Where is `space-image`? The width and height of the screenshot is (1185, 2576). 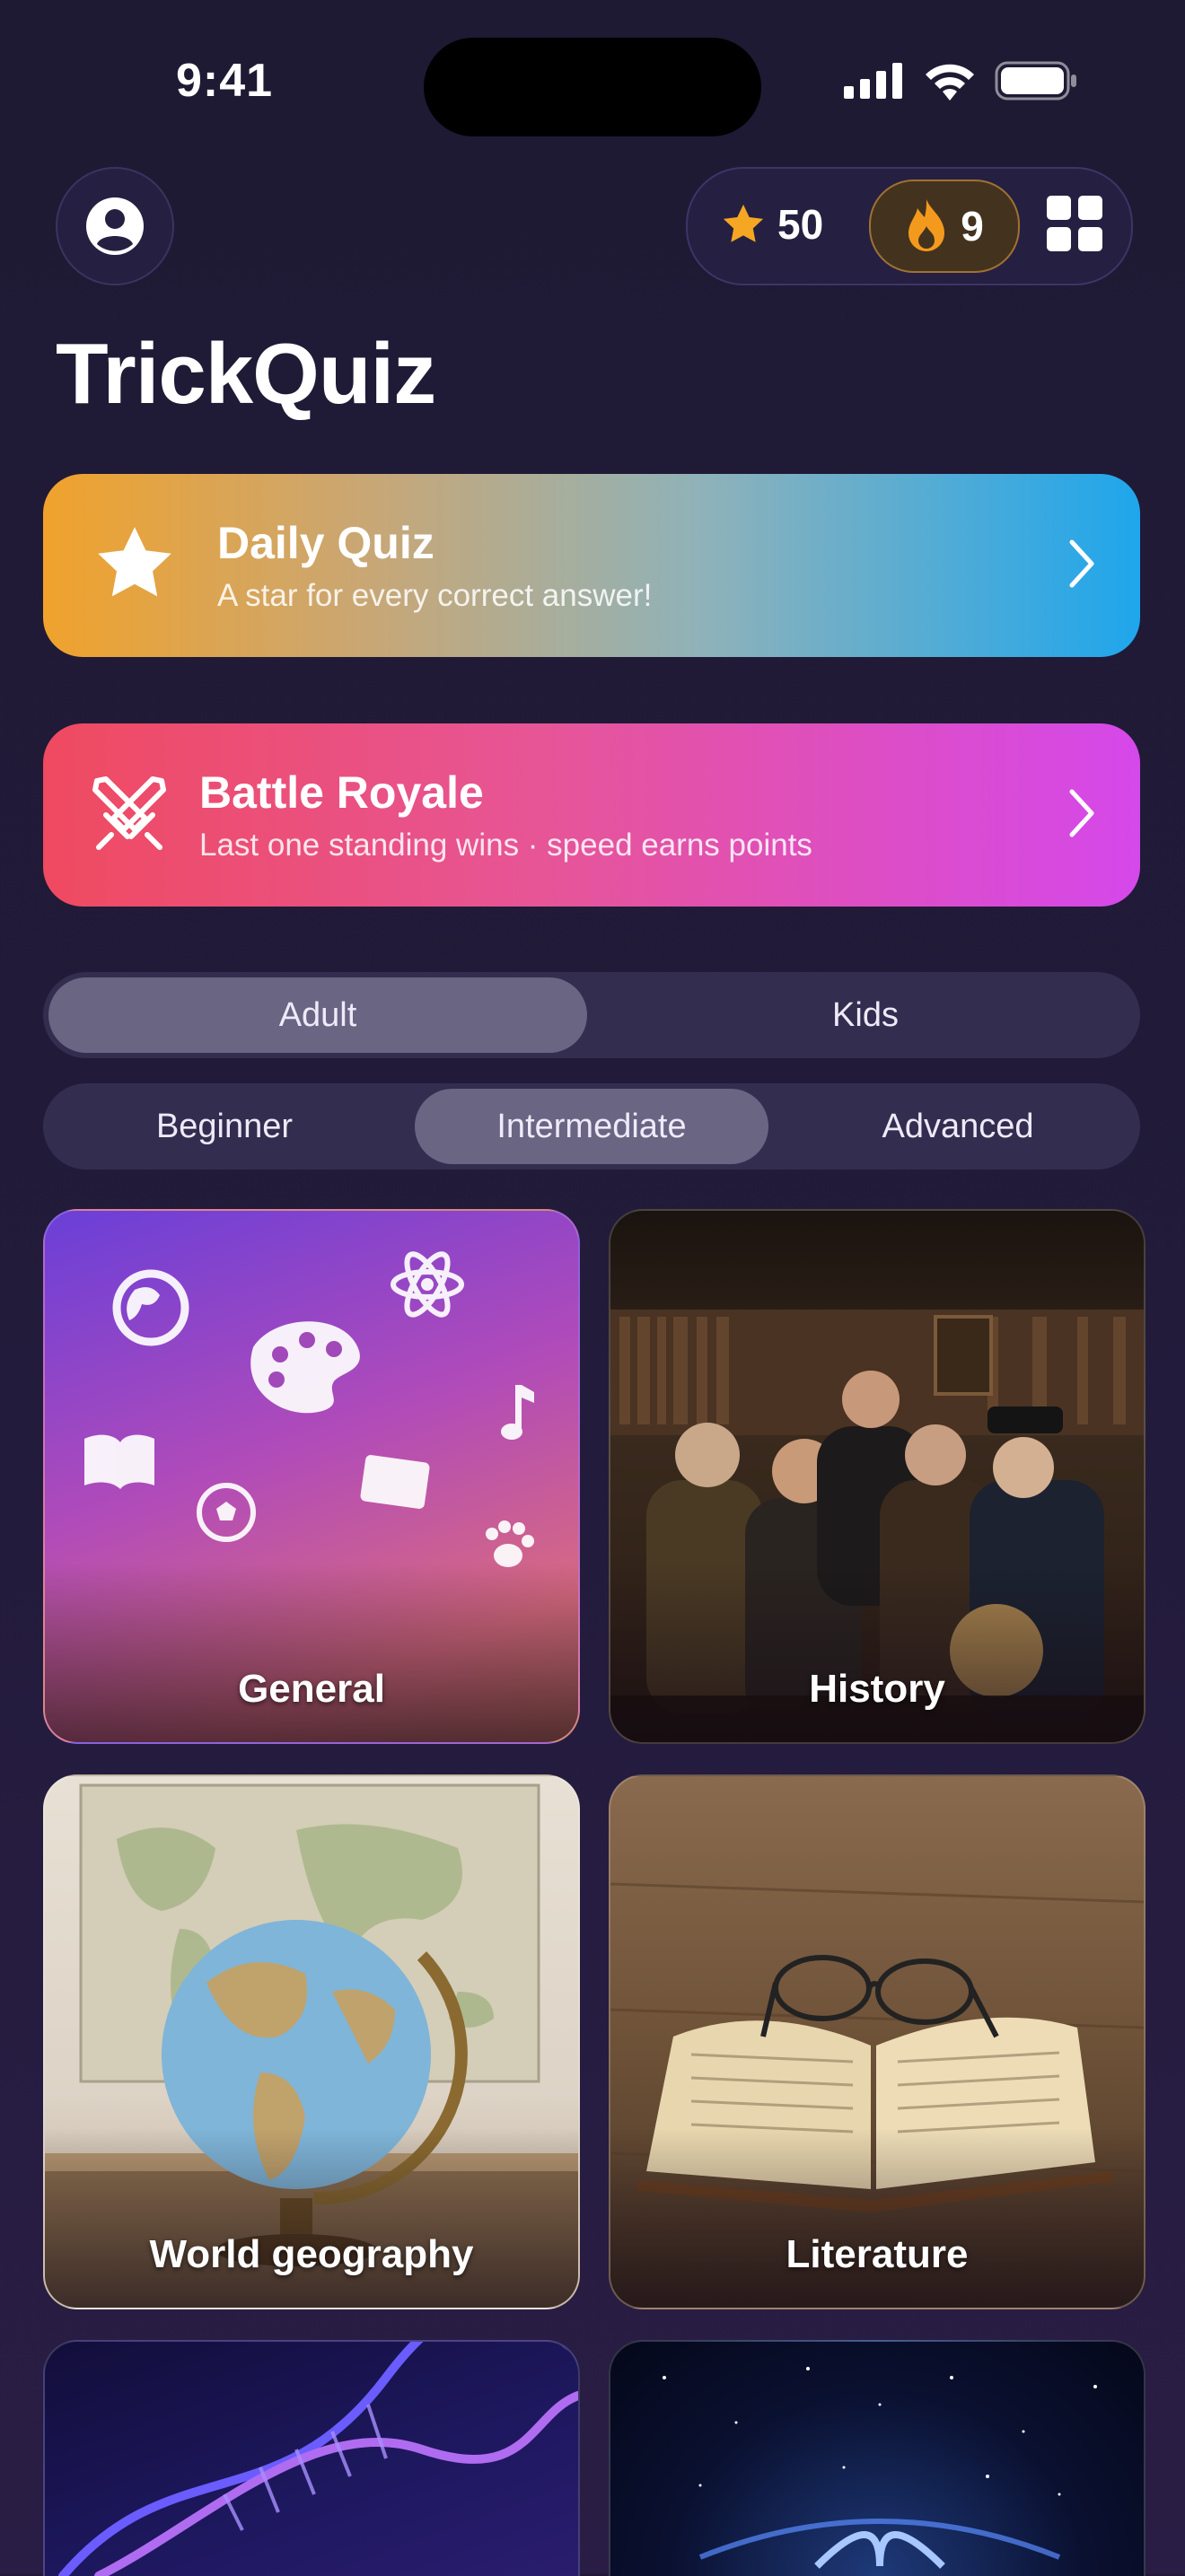
space-image is located at coordinates (880, 2468).